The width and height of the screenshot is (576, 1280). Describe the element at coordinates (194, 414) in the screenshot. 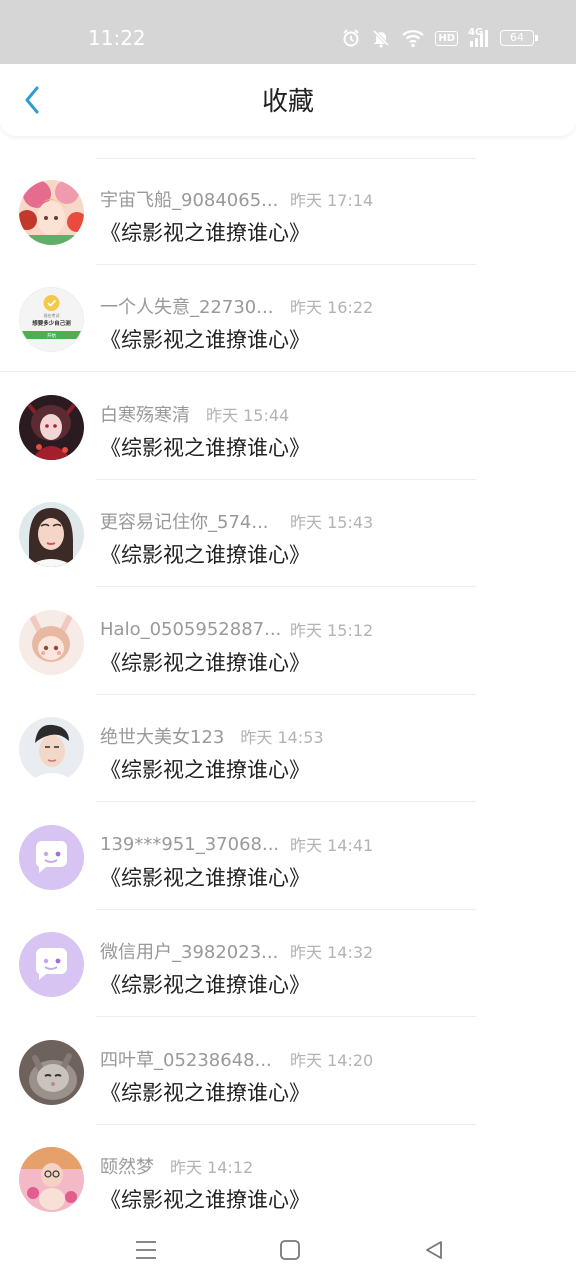

I see `user-line: 白寒殇寒清 昨天 15:44` at that location.